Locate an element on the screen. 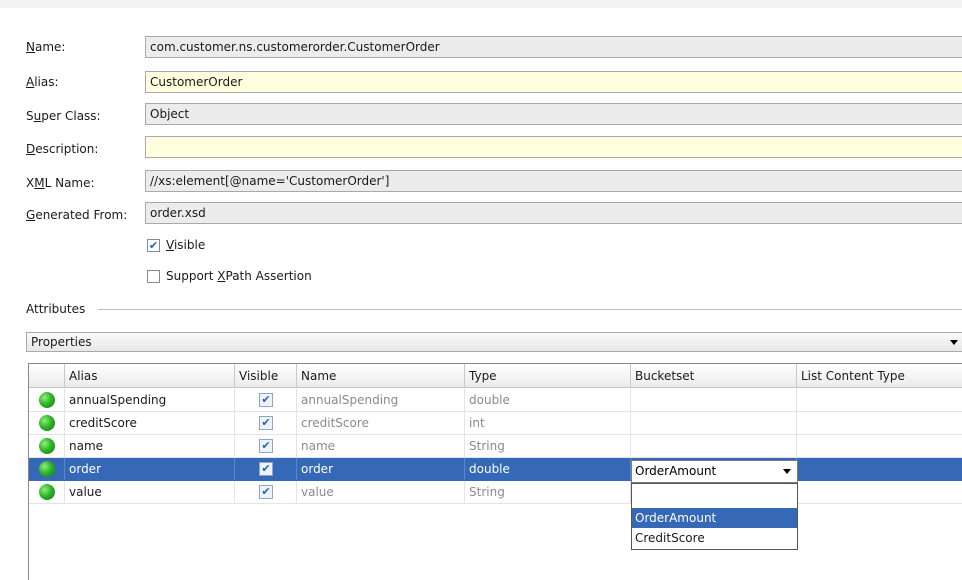  name-cell: annualSpending is located at coordinates (381, 400).